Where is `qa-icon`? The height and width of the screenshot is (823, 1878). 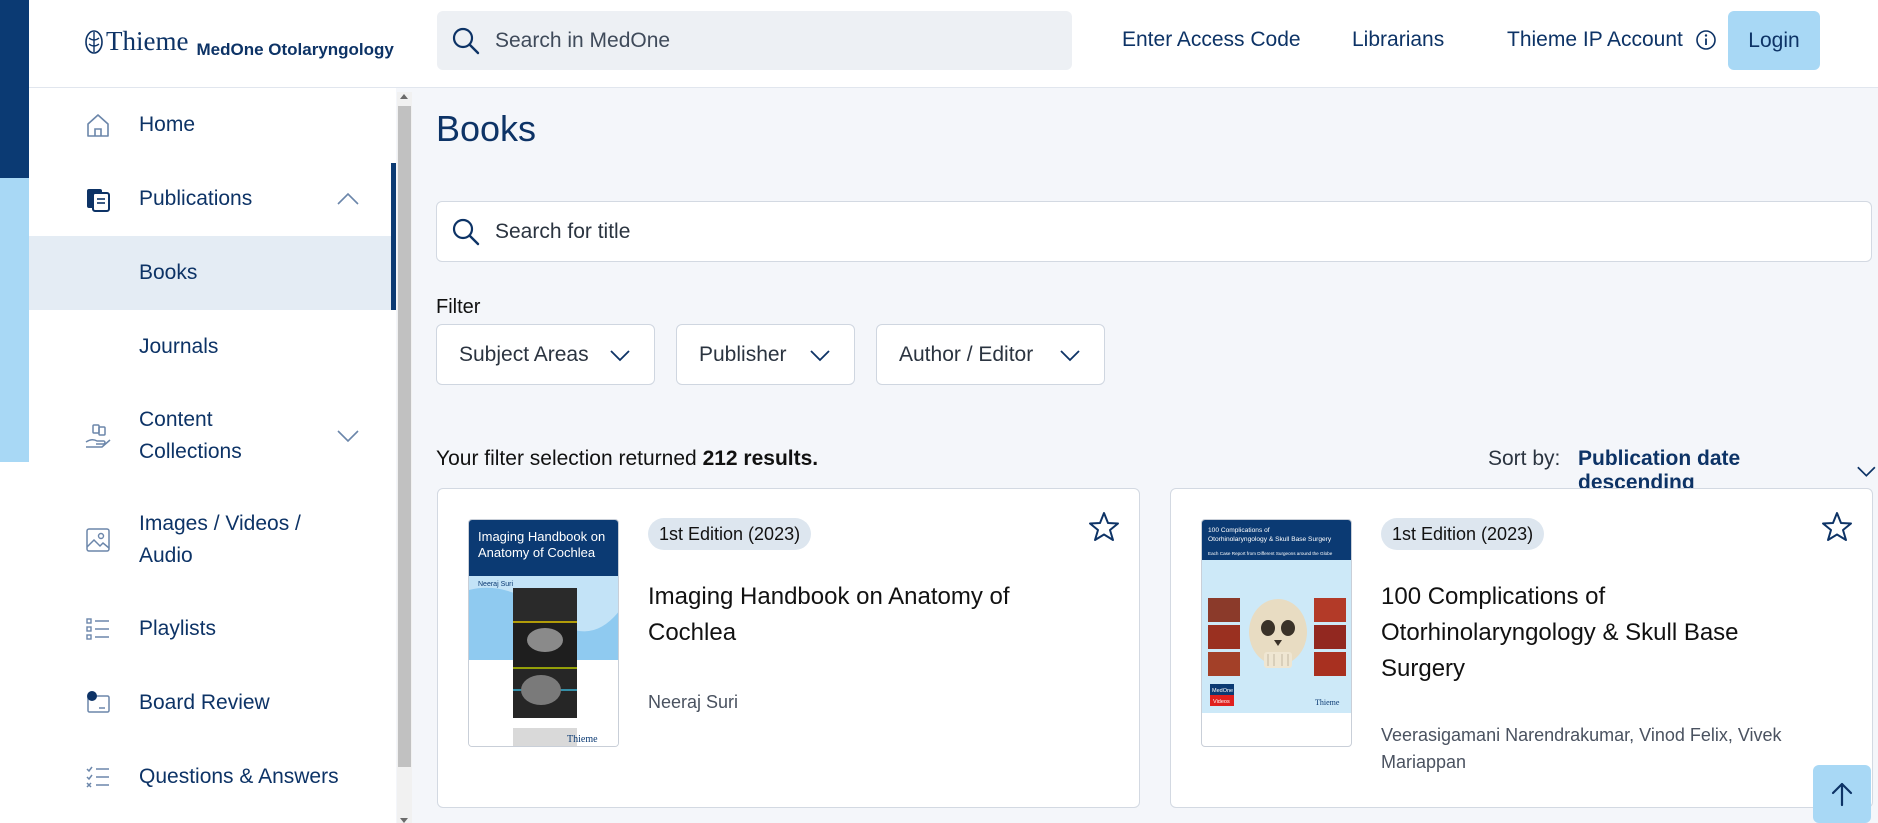 qa-icon is located at coordinates (98, 777).